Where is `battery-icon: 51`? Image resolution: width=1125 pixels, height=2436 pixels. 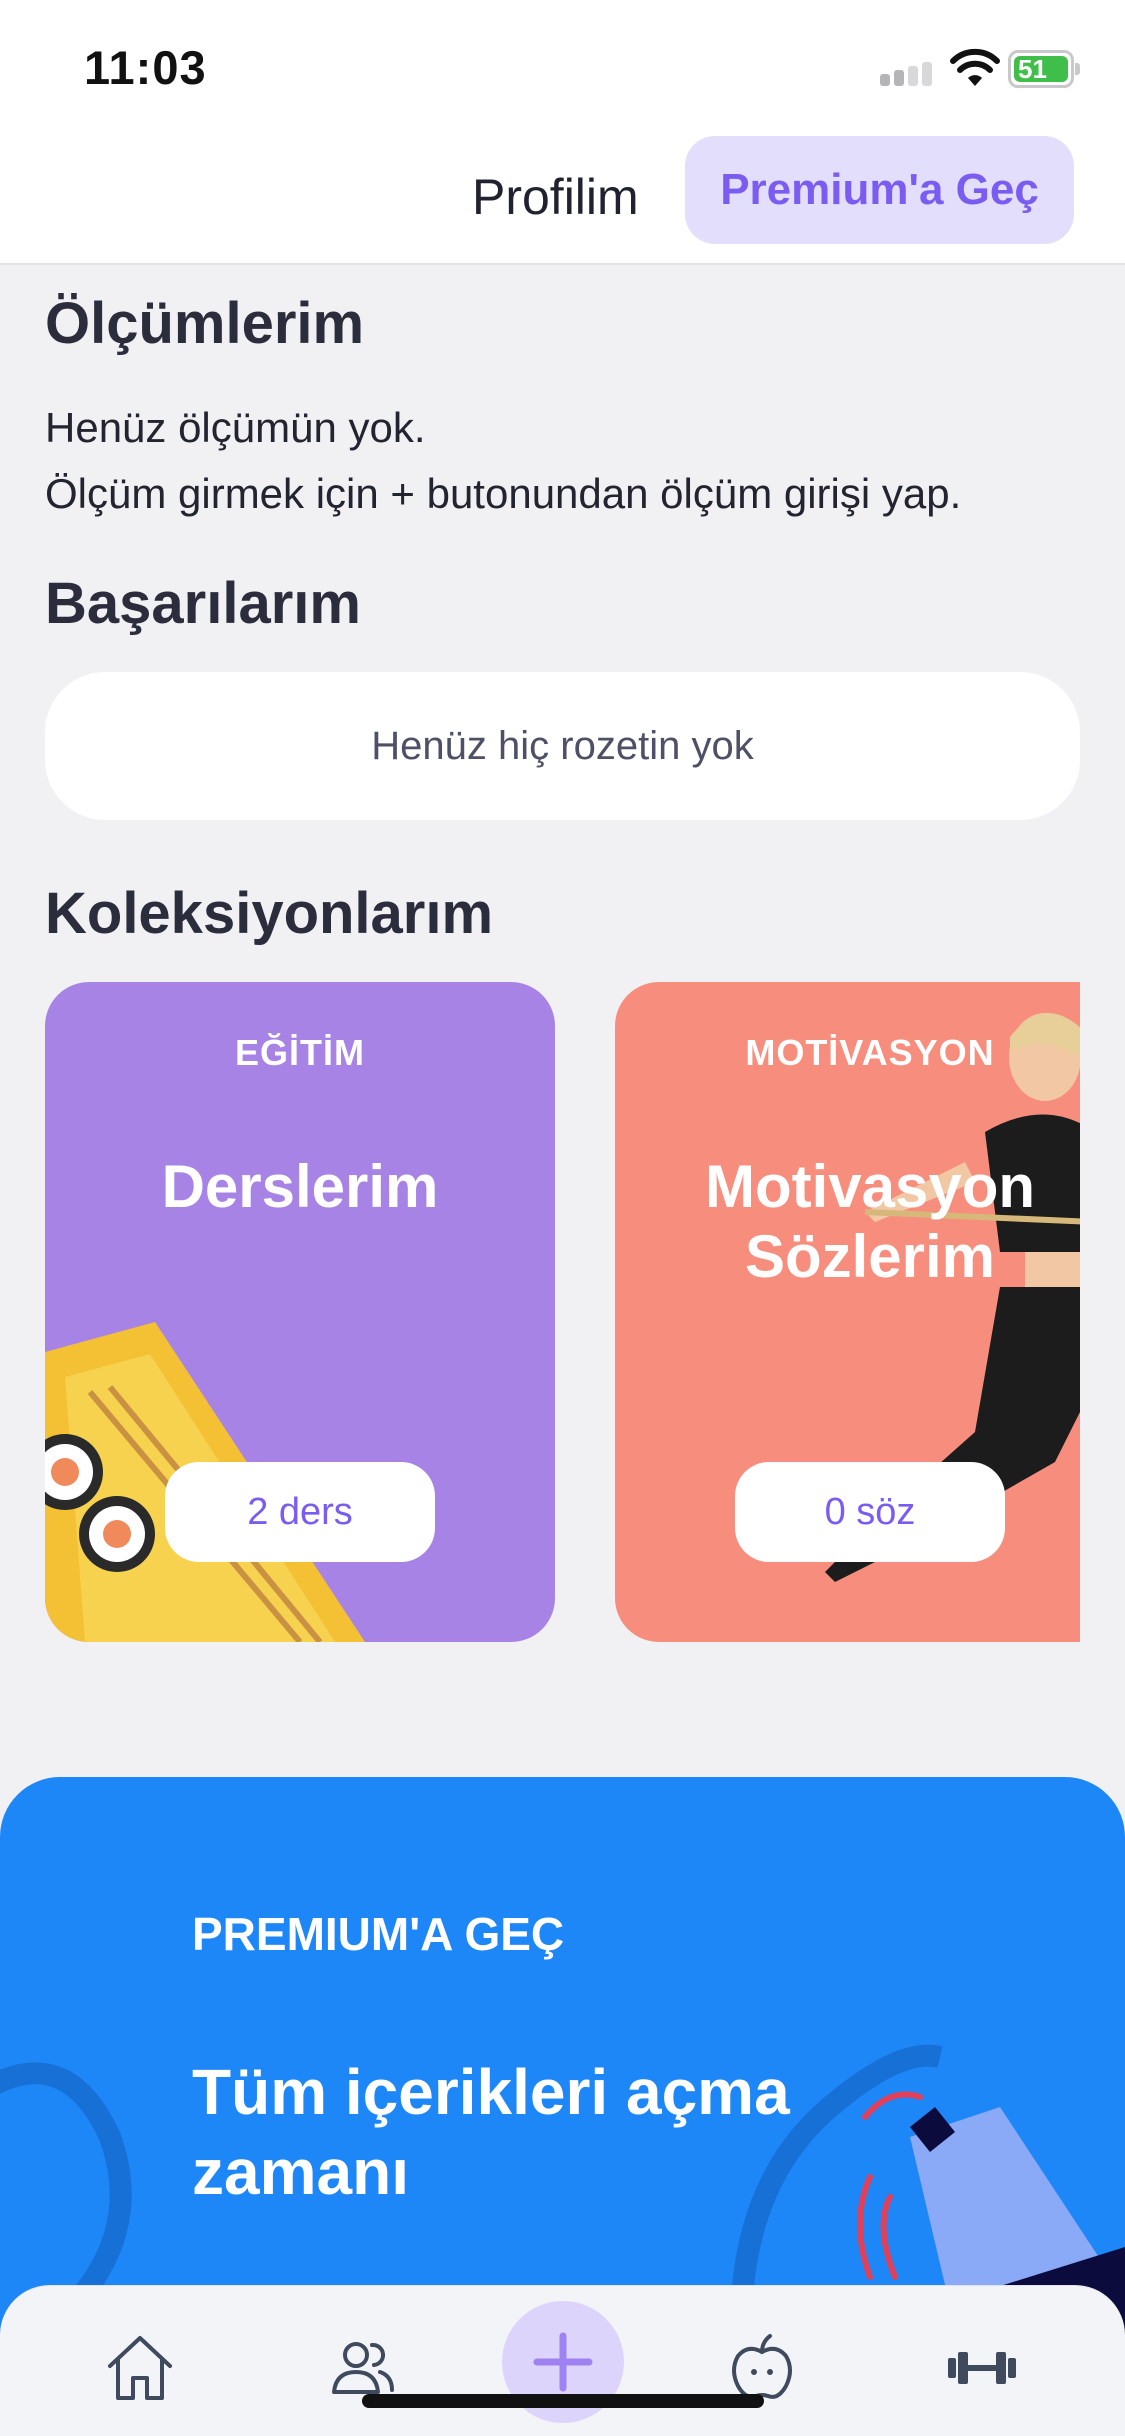
battery-icon: 51 is located at coordinates (1044, 69).